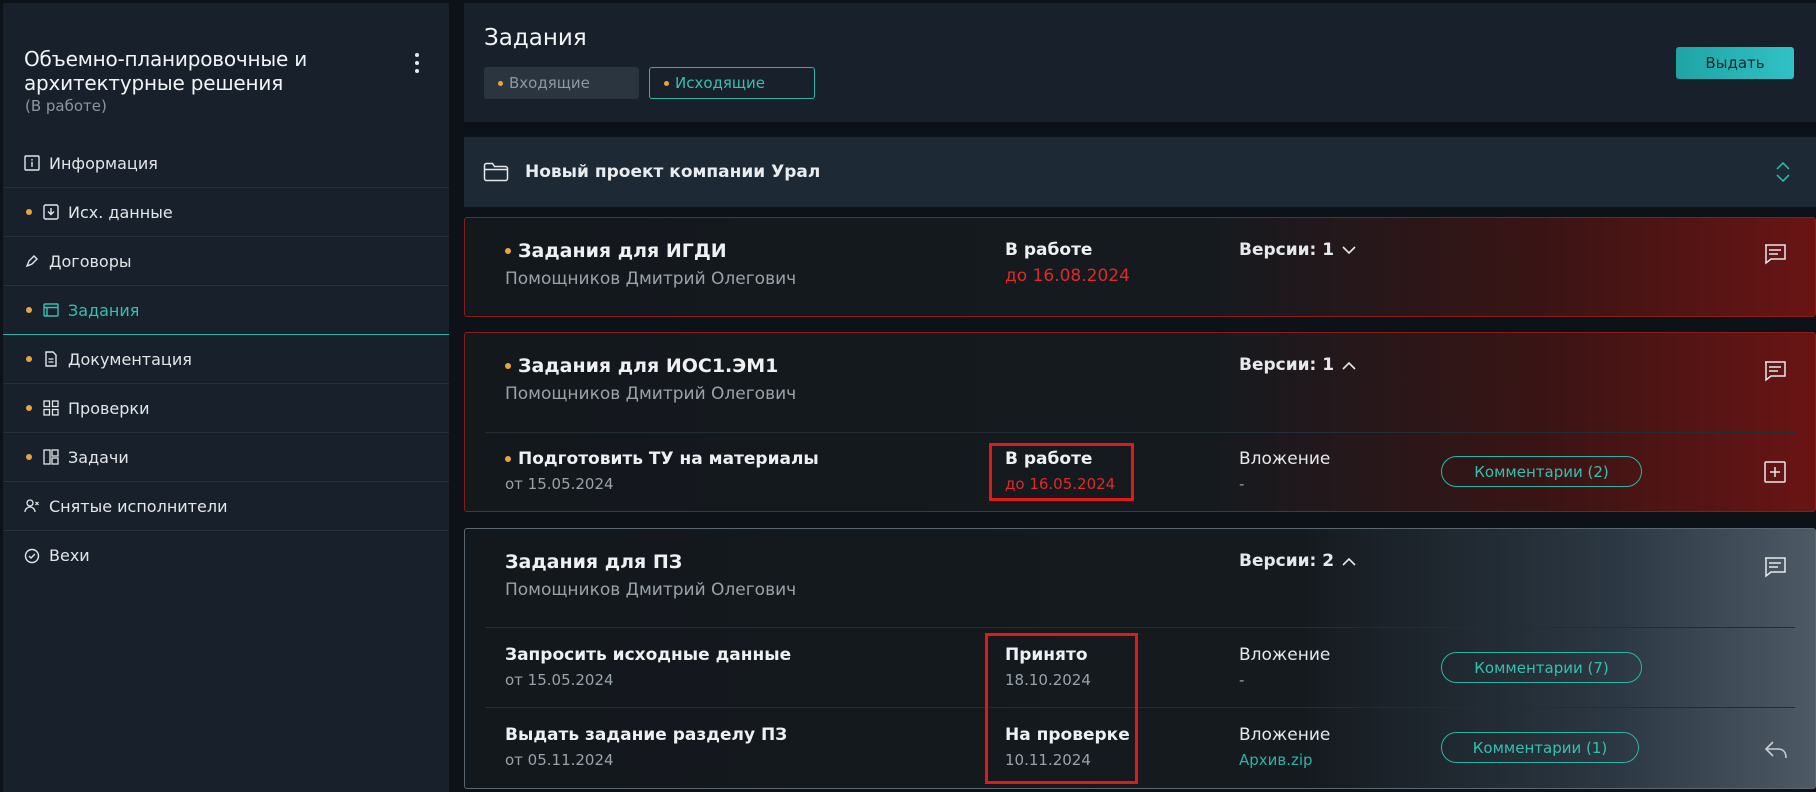 The image size is (1816, 792). I want to click on task-group-status: В работе, so click(1049, 250).